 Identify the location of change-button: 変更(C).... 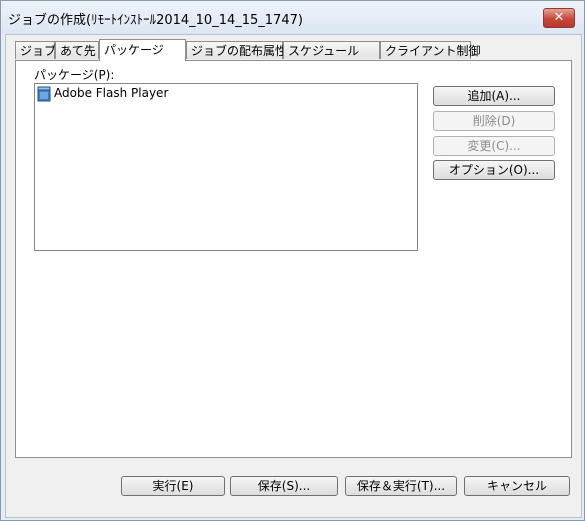
(494, 146).